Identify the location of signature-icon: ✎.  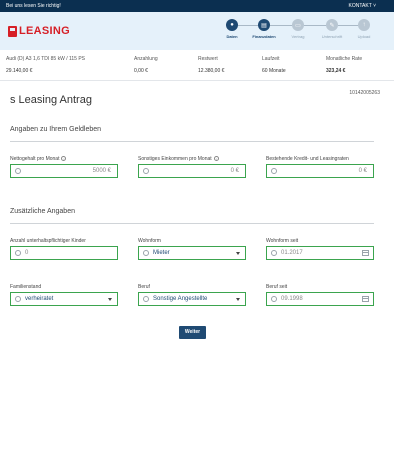
(332, 25).